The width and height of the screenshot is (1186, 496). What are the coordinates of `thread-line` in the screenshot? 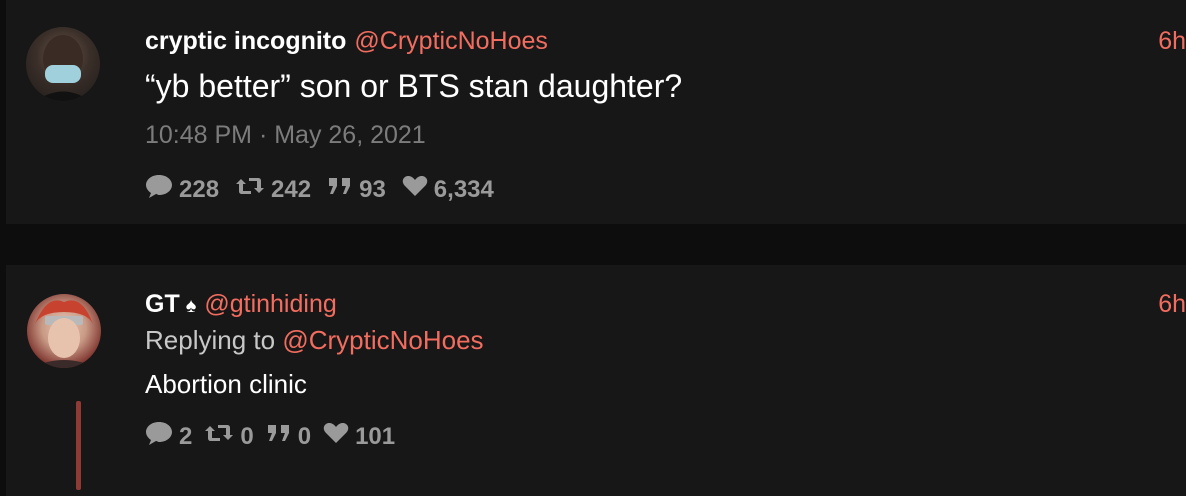 It's located at (78, 445).